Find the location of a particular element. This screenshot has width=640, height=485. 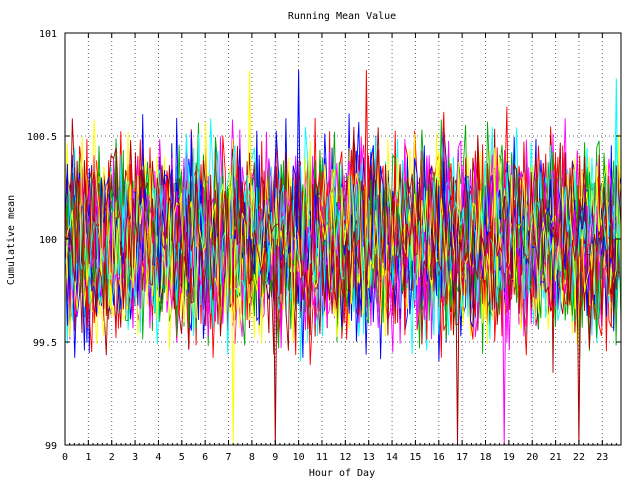

x-tick-label: 18 is located at coordinates (485, 457).